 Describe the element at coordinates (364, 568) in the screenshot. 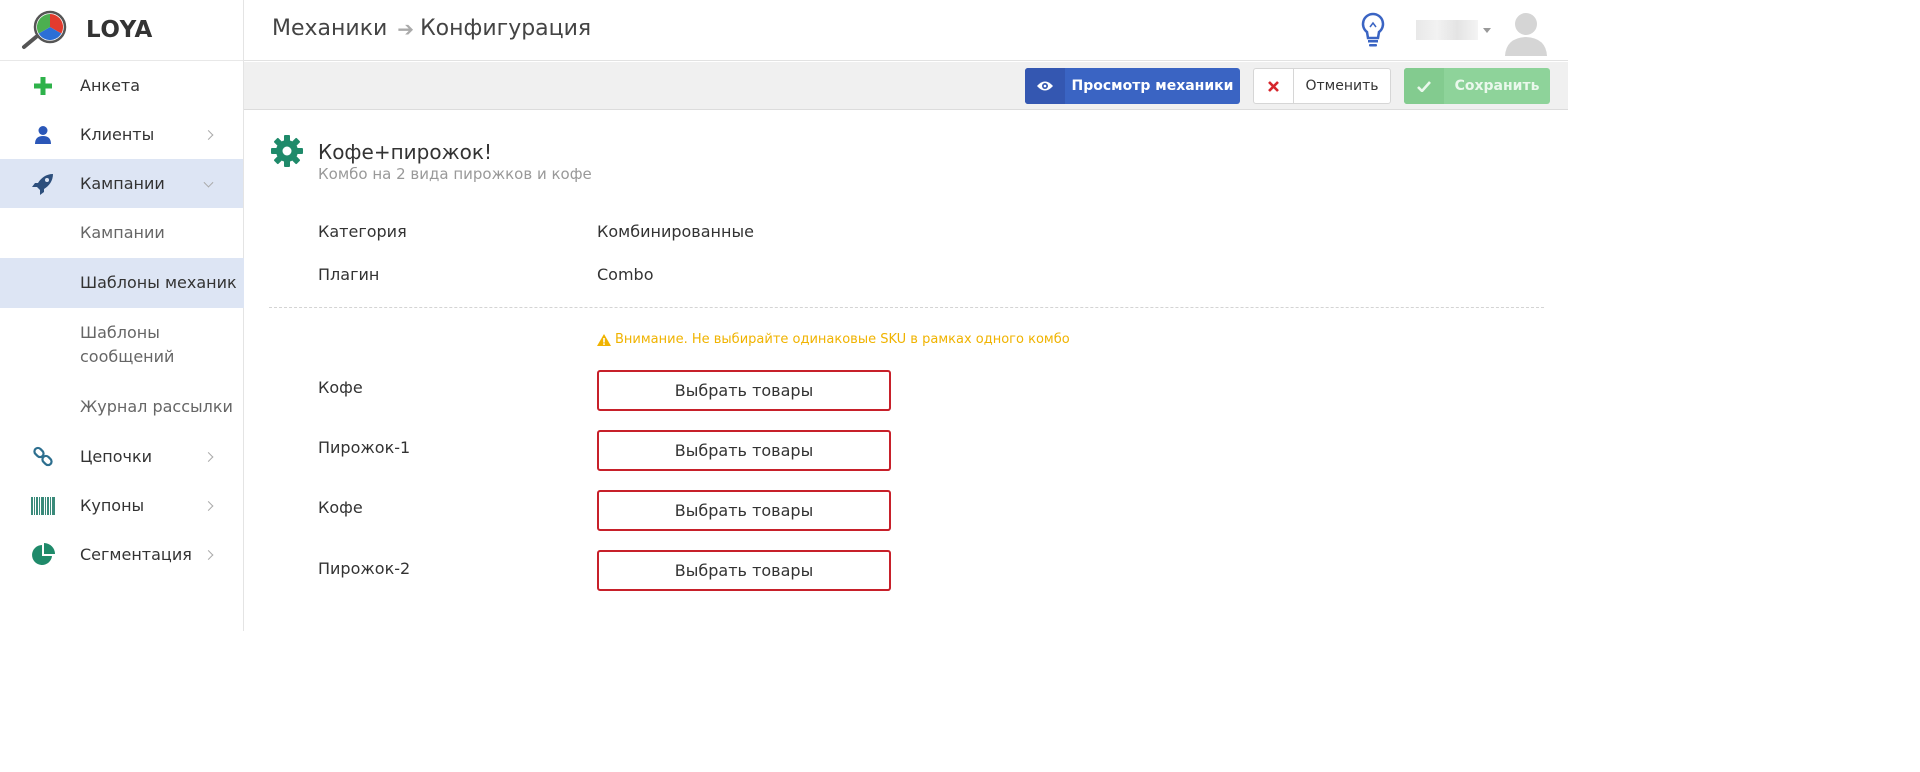

I see `slot-label-pie-2: Пирожок-2` at that location.